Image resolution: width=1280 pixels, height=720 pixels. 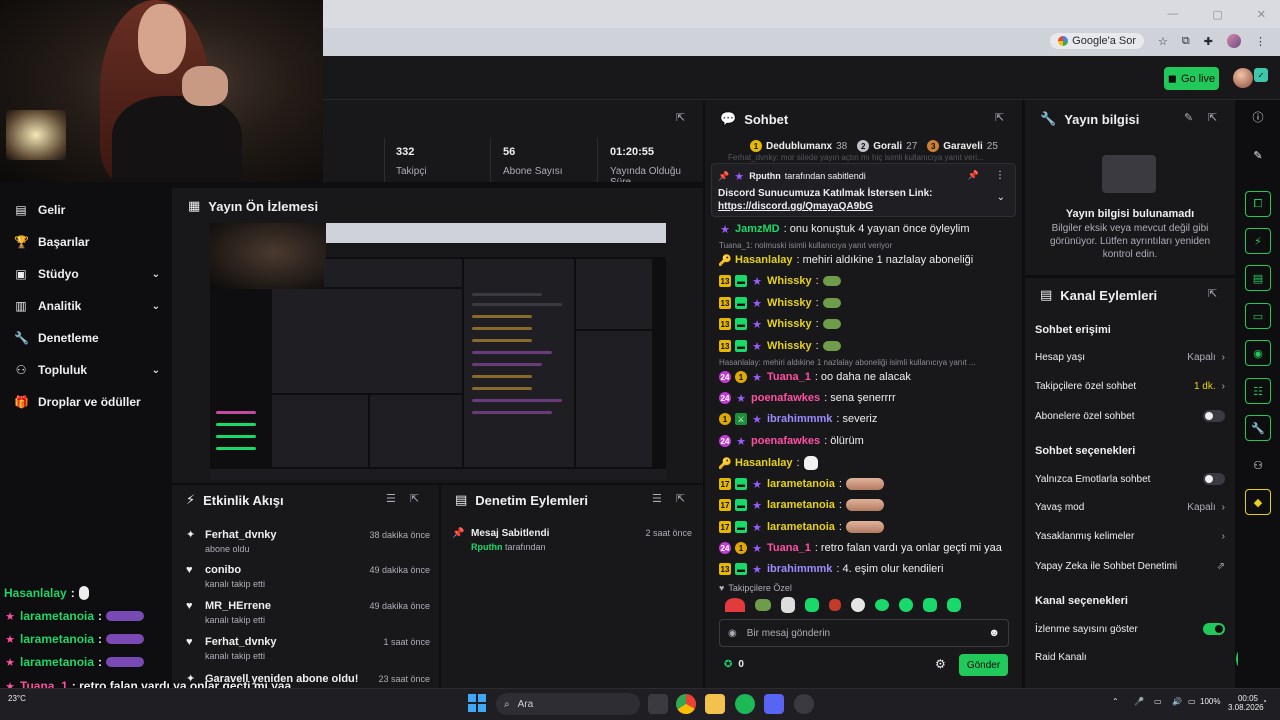 What do you see at coordinates (1258, 502) in the screenshot?
I see `diamond-icon: ◆` at bounding box center [1258, 502].